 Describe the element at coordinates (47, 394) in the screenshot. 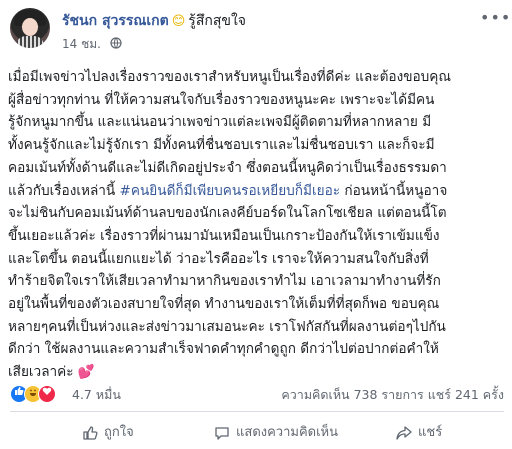

I see `love-reaction-icon` at that location.